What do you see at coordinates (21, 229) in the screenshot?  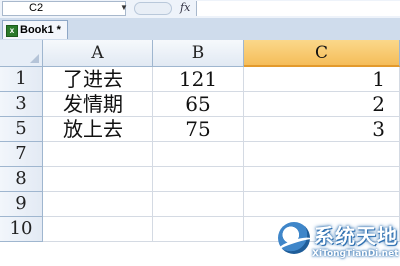 I see `row-header-10: 10` at bounding box center [21, 229].